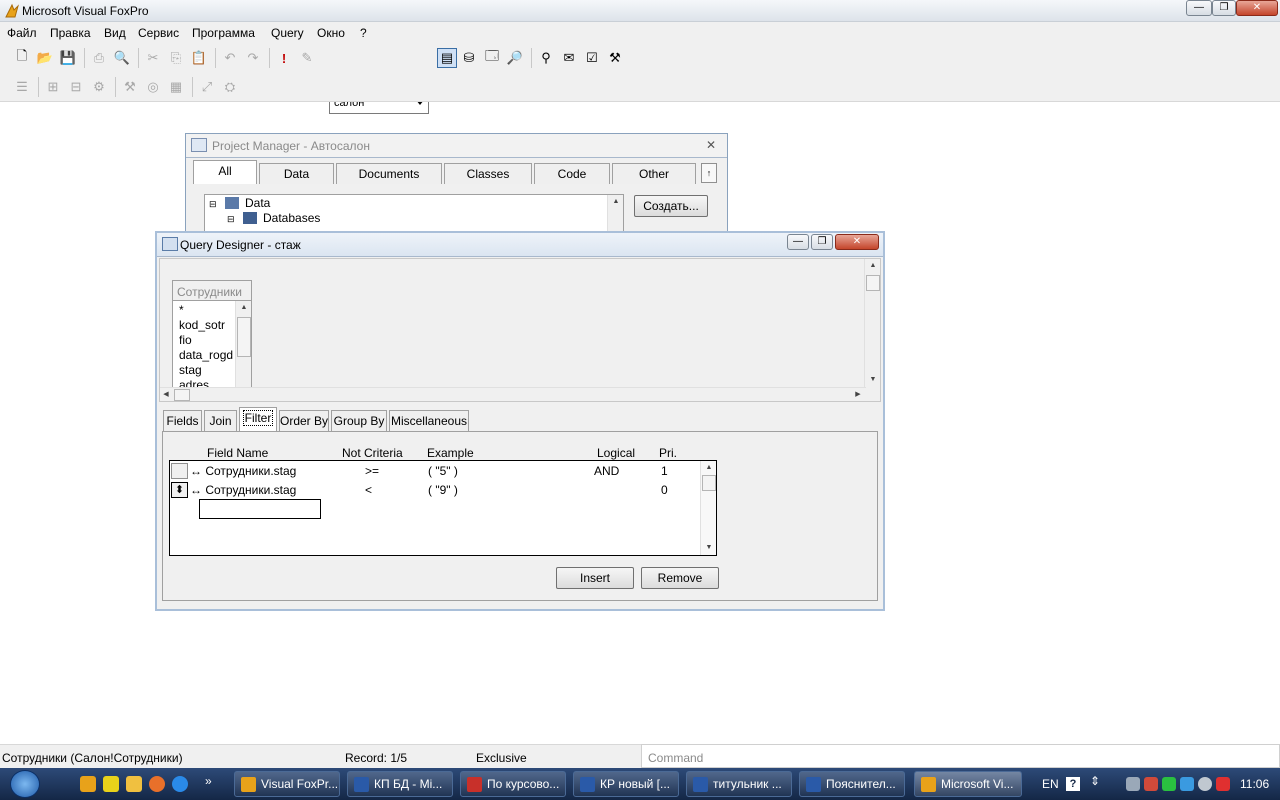 The width and height of the screenshot is (1280, 800). What do you see at coordinates (230, 58) in the screenshot?
I see `undo-icon: ↶` at bounding box center [230, 58].